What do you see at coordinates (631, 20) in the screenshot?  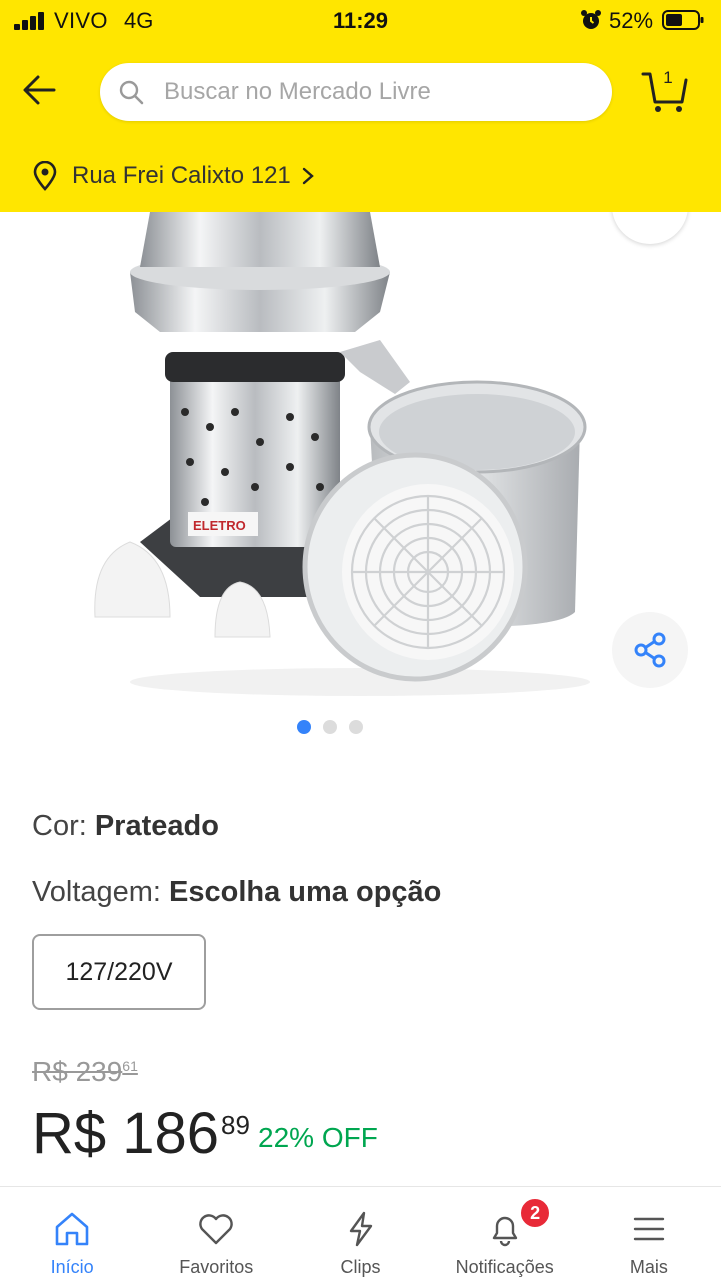 I see `battery-percent: 52%` at bounding box center [631, 20].